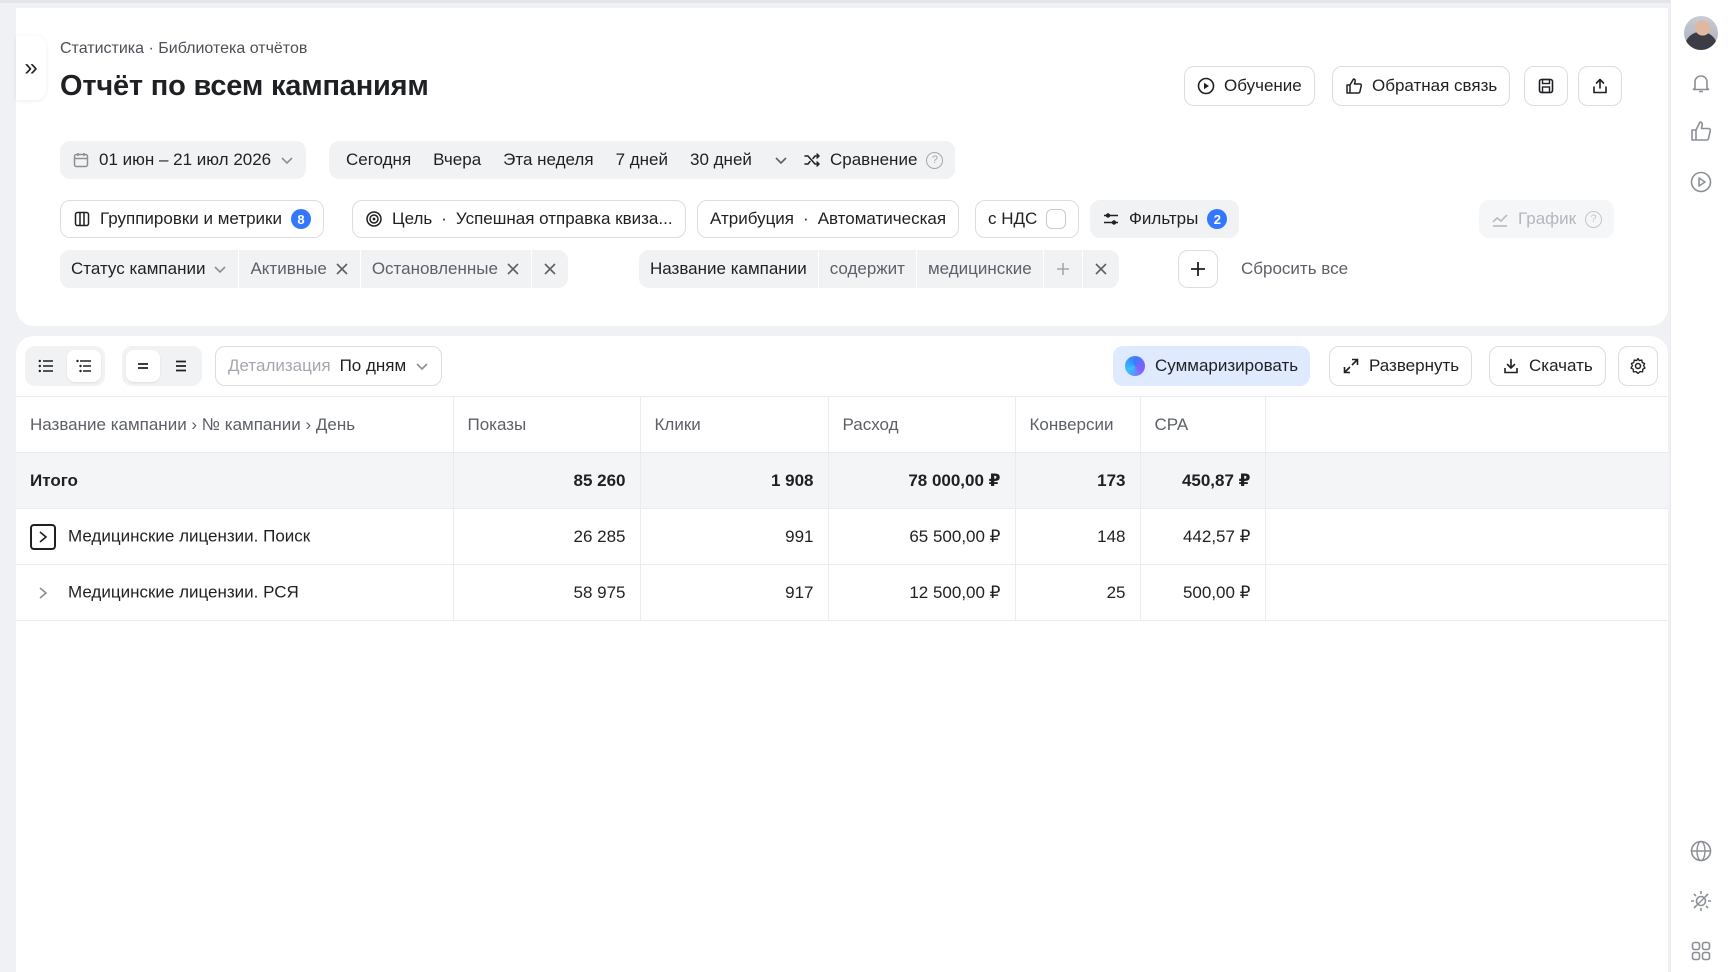 This screenshot has width=1729, height=972. Describe the element at coordinates (547, 480) in the screenshot. I see `total-impressions: 85 260` at that location.